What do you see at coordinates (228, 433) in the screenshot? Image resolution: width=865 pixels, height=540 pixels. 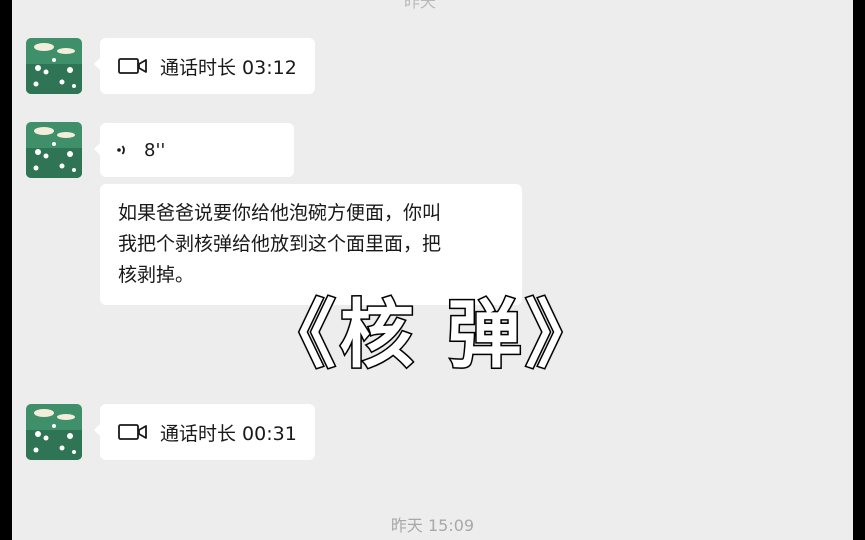 I see `call-duration-text: 通话时长 00:31` at bounding box center [228, 433].